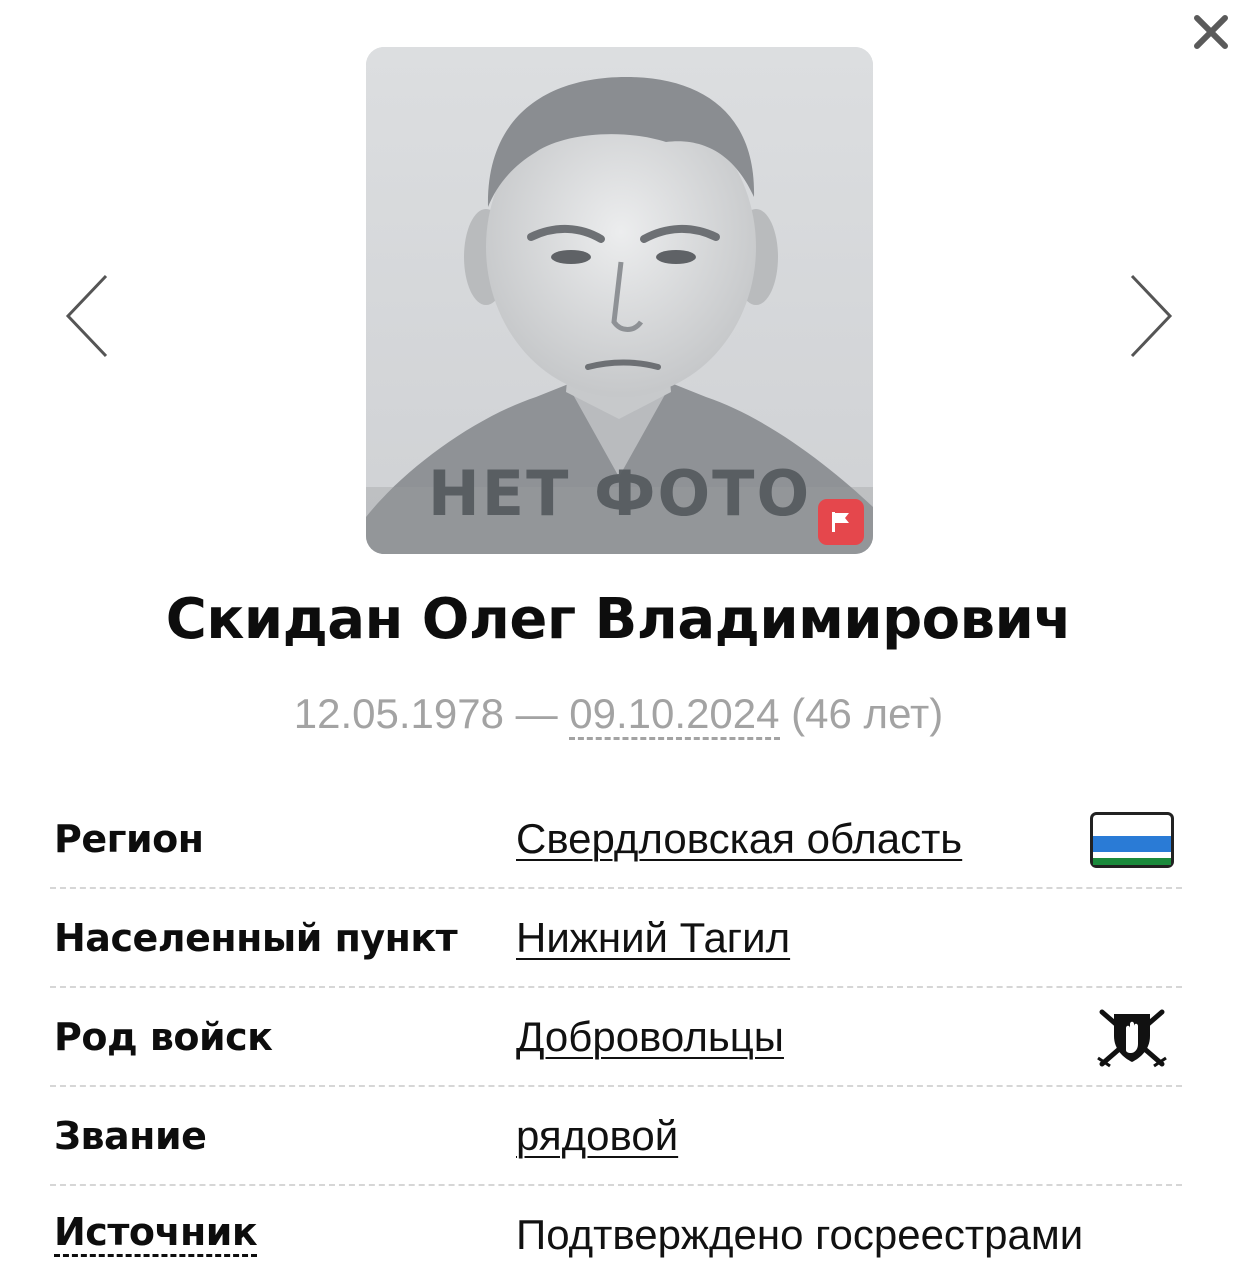 The height and width of the screenshot is (1283, 1237). I want to click on info-row-source: Источник Подтверждено госреестрами, so click(616, 1234).